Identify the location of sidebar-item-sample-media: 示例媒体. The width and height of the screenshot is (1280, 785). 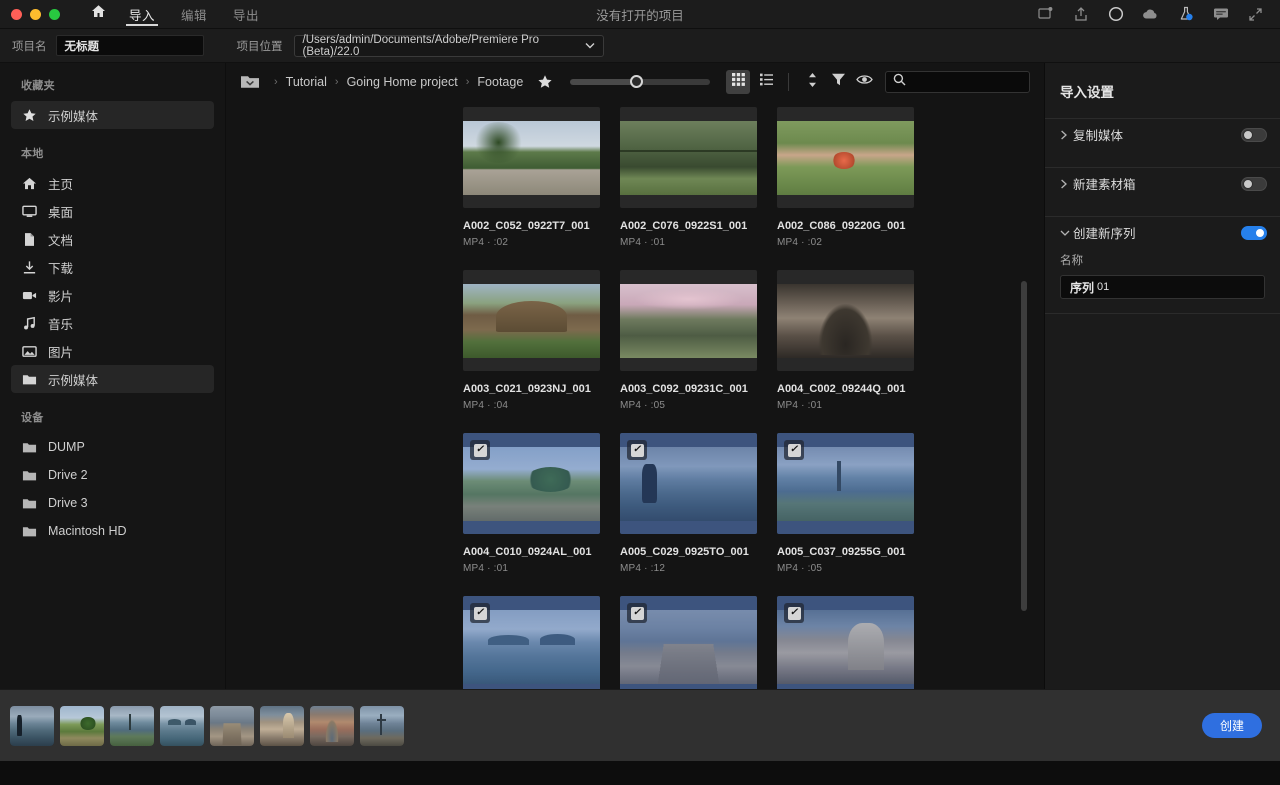
(112, 379).